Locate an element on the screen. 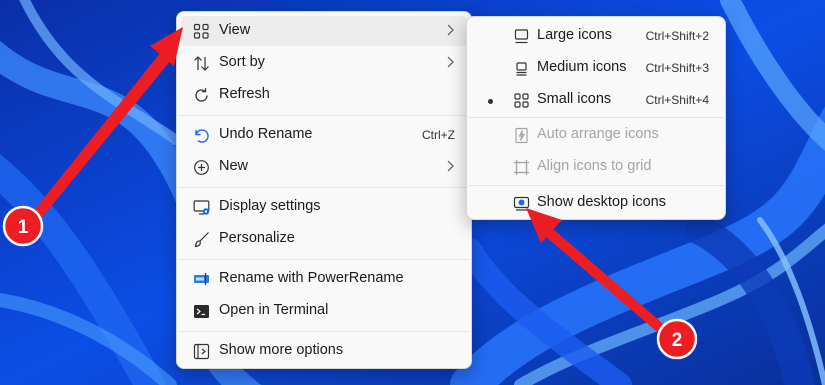 This screenshot has height=385, width=825. submenu-item-auto-arrange: Auto arrange icons is located at coordinates (596, 135).